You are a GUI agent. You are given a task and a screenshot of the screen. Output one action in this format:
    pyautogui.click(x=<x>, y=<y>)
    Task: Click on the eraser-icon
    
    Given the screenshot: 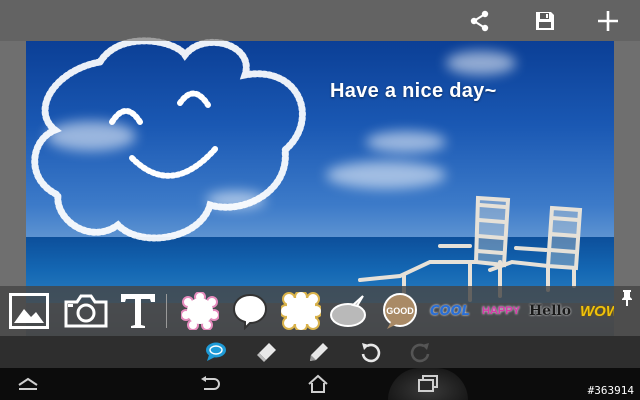 What is the action you would take?
    pyautogui.click(x=267, y=352)
    